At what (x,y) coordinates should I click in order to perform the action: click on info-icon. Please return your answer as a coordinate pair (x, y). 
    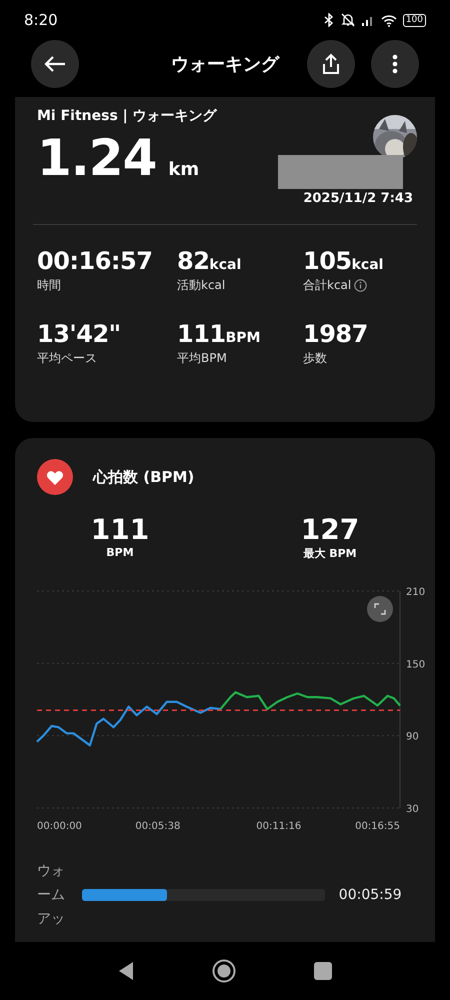
    Looking at the image, I should click on (361, 285).